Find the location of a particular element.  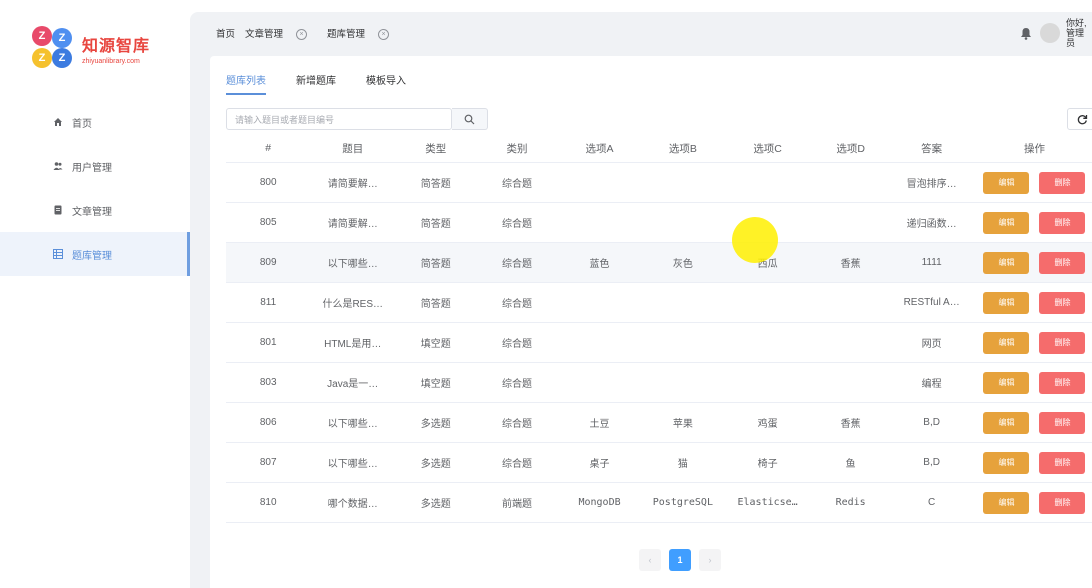

tag-label: 题库管理 is located at coordinates (346, 34).